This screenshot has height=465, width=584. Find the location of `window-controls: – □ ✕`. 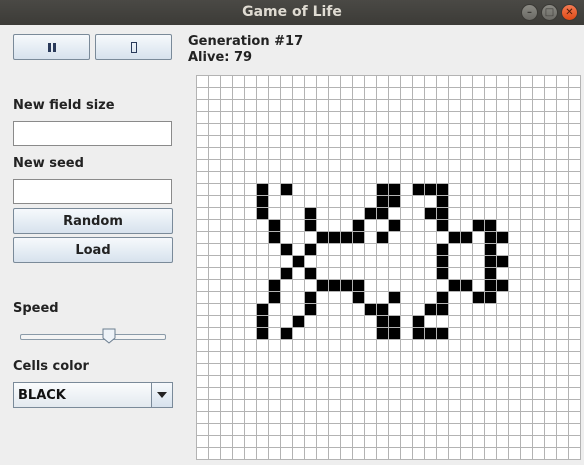

window-controls: – □ ✕ is located at coordinates (549, 12).